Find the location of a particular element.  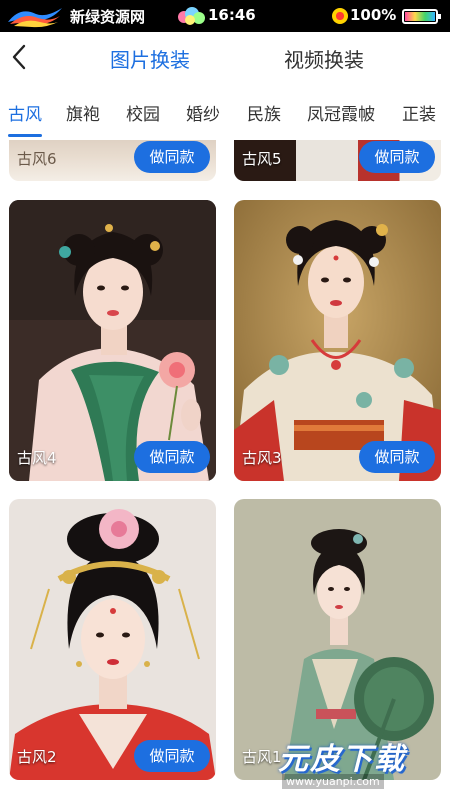

template-card: 古风6 做同款 is located at coordinates (112, 160).